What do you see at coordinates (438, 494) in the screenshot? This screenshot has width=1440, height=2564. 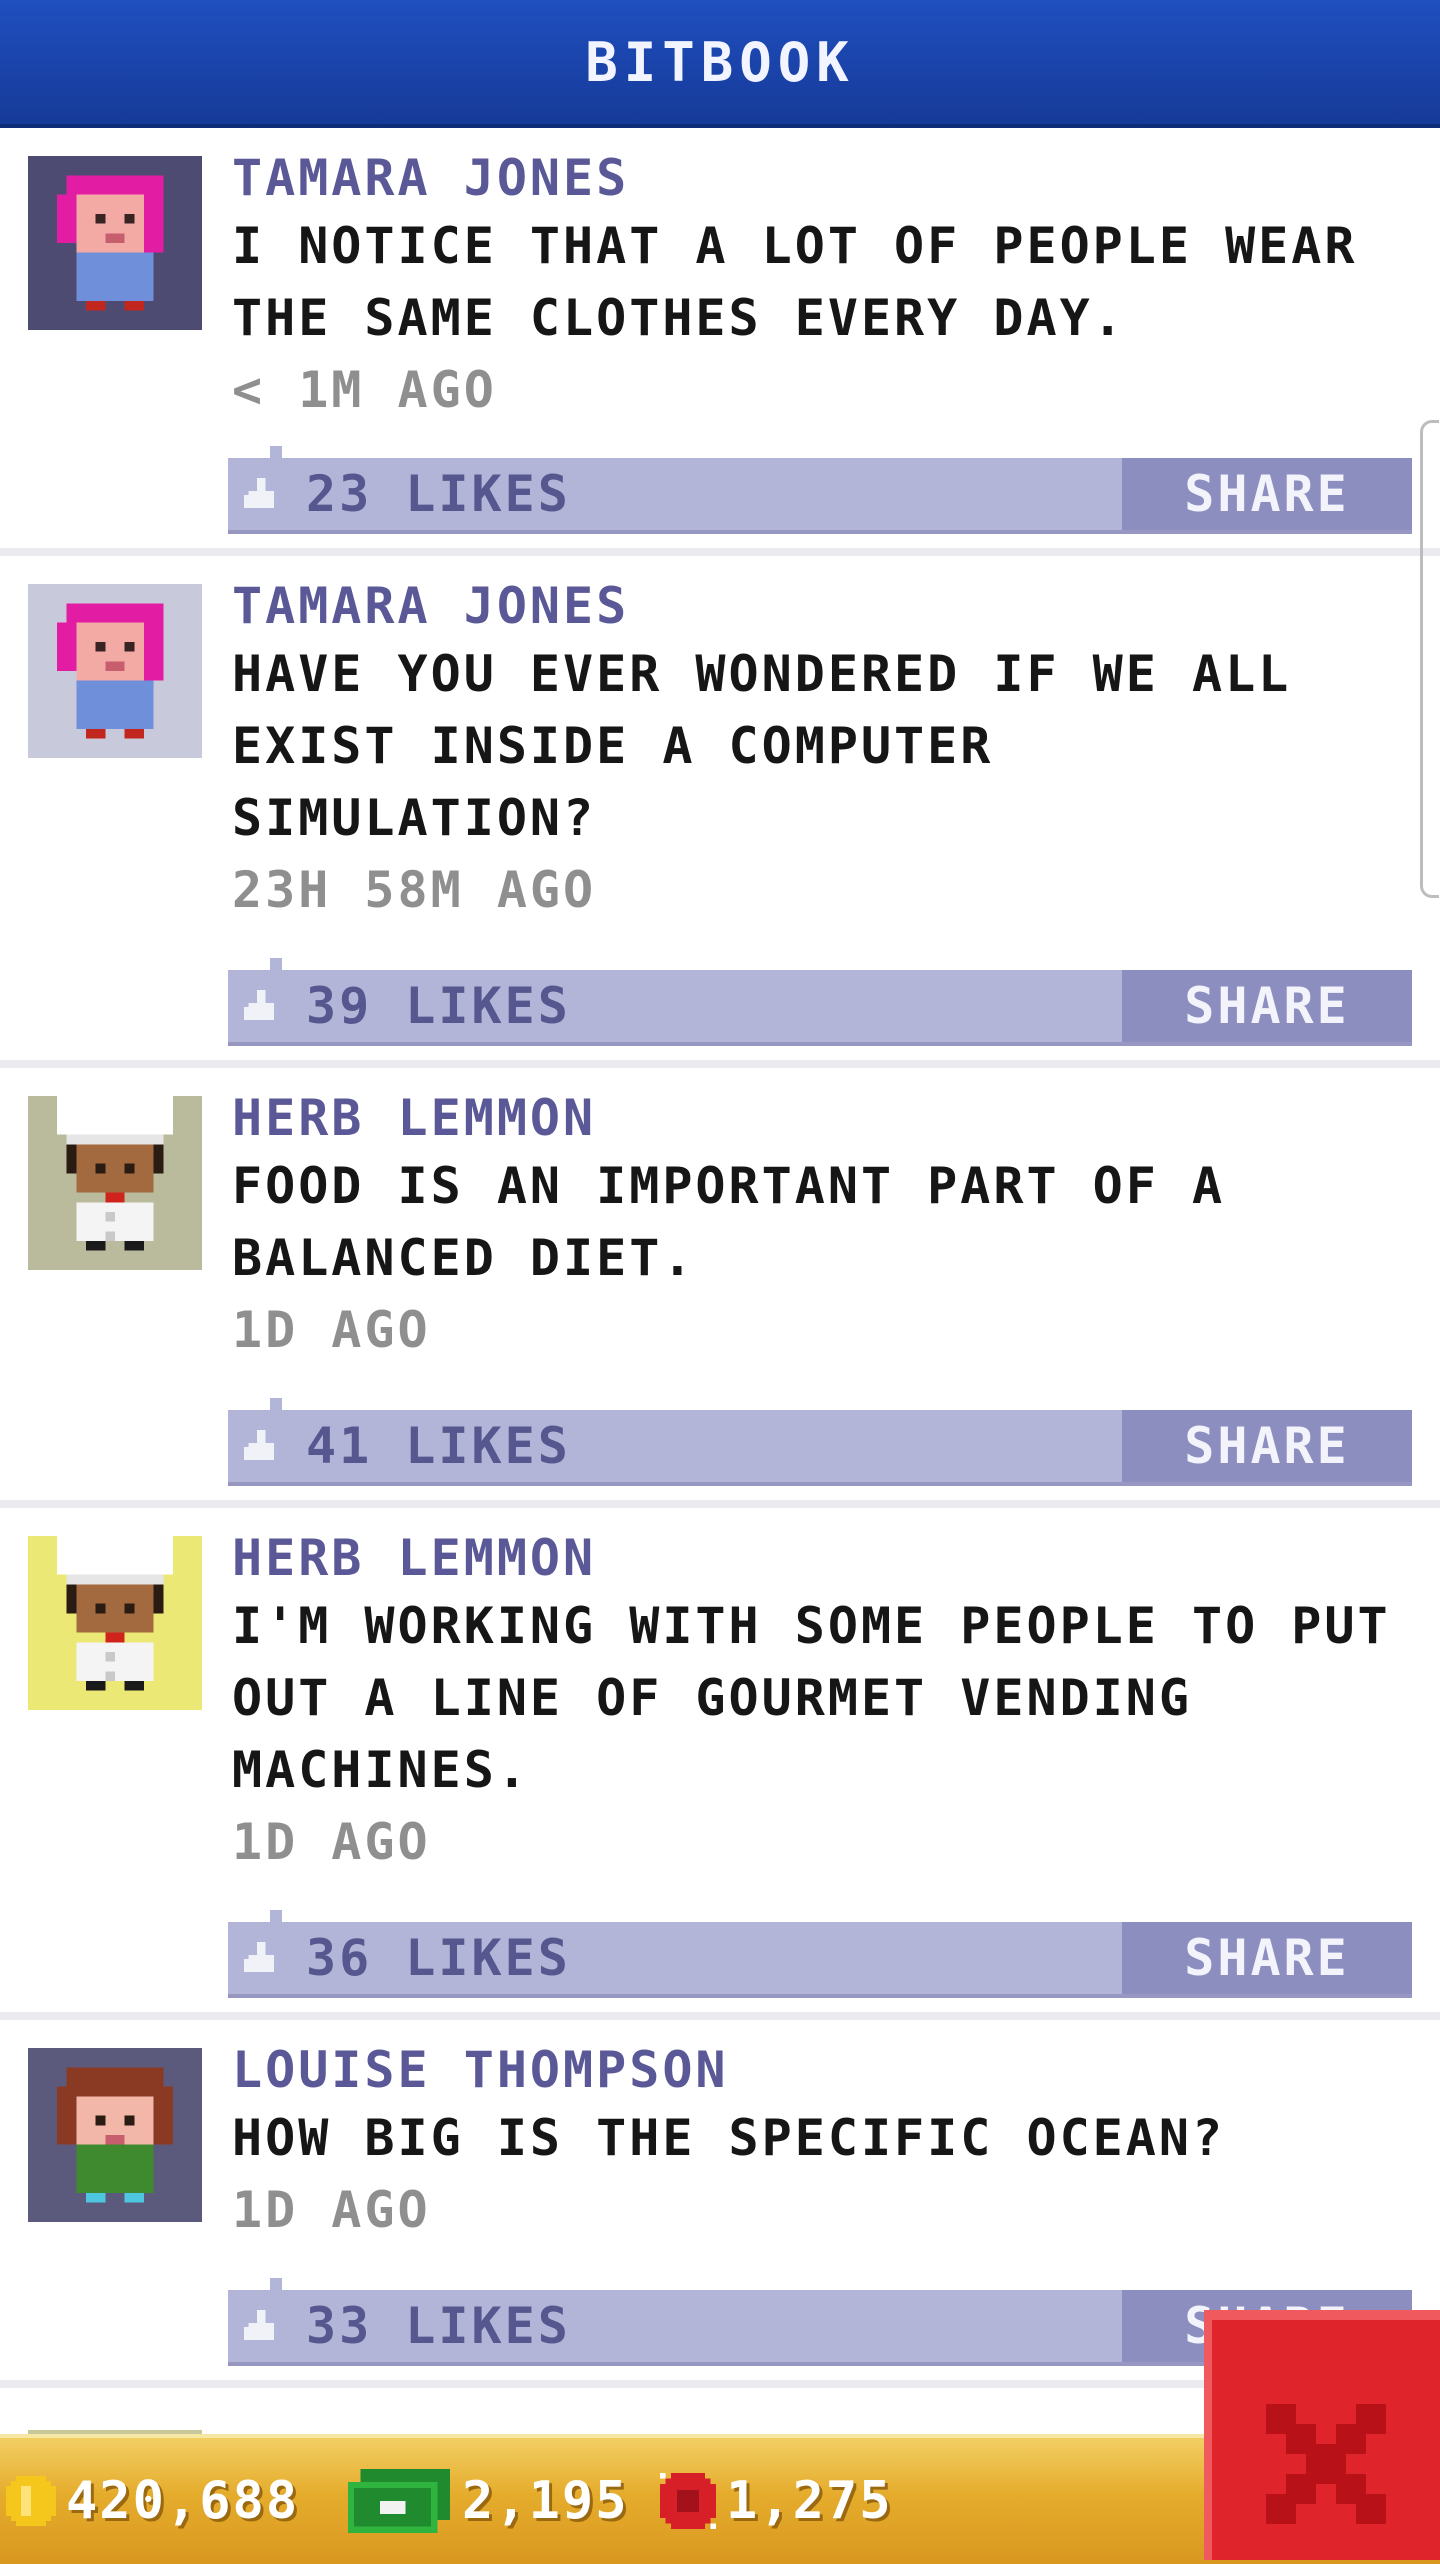 I see `like-count: 23 LIKES` at bounding box center [438, 494].